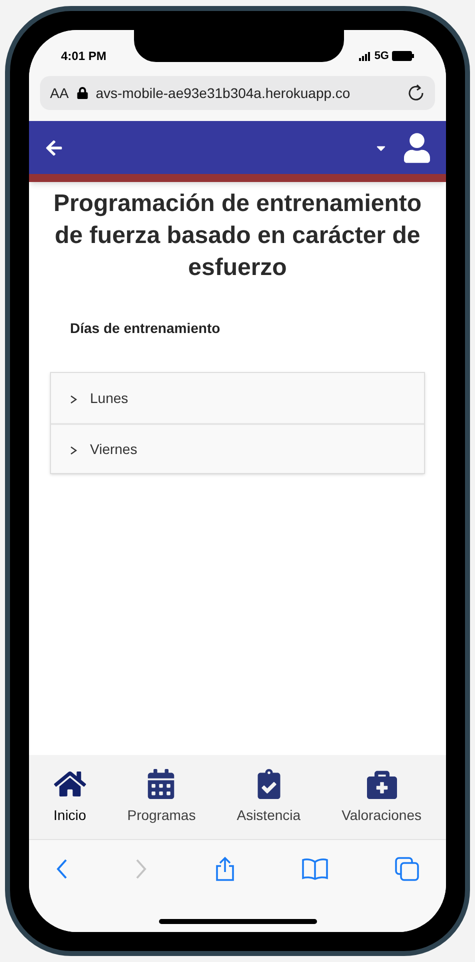 The height and width of the screenshot is (962, 475). I want to click on status-time: 4:01 PM, so click(83, 56).